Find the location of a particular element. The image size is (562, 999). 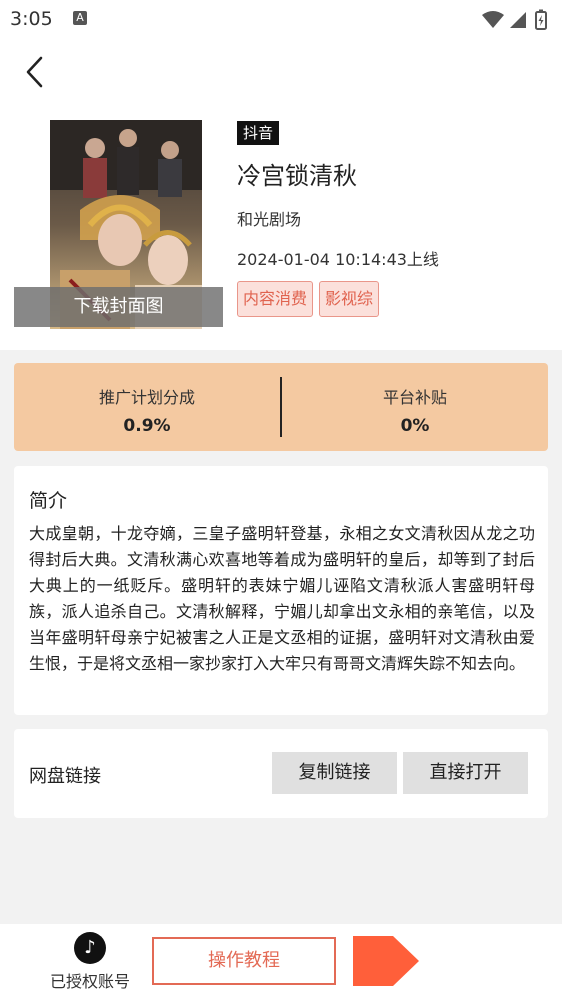

subsidy-label: 平台补贴 is located at coordinates (414, 397).